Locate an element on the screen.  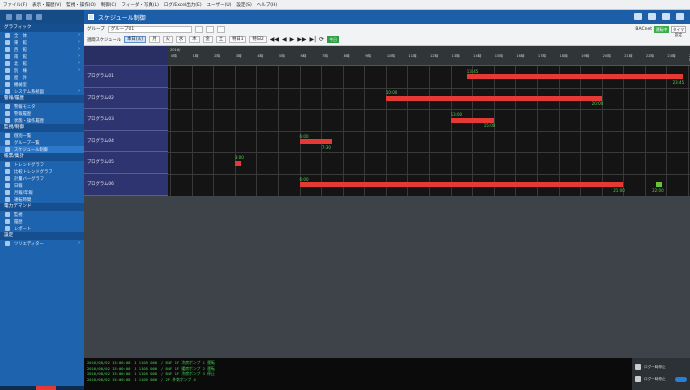
sidebar-item: ツリエディター › is located at coordinates (42, 243).